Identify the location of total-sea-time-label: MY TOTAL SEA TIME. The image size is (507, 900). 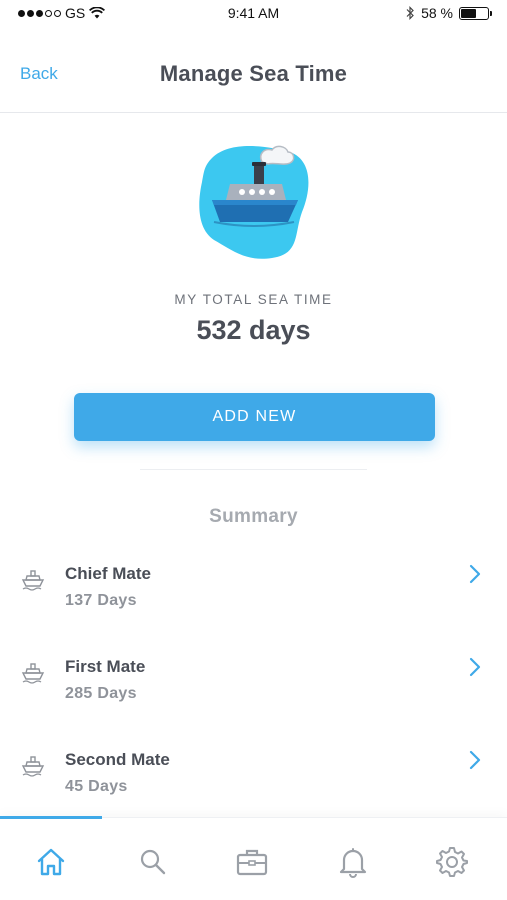
(253, 299).